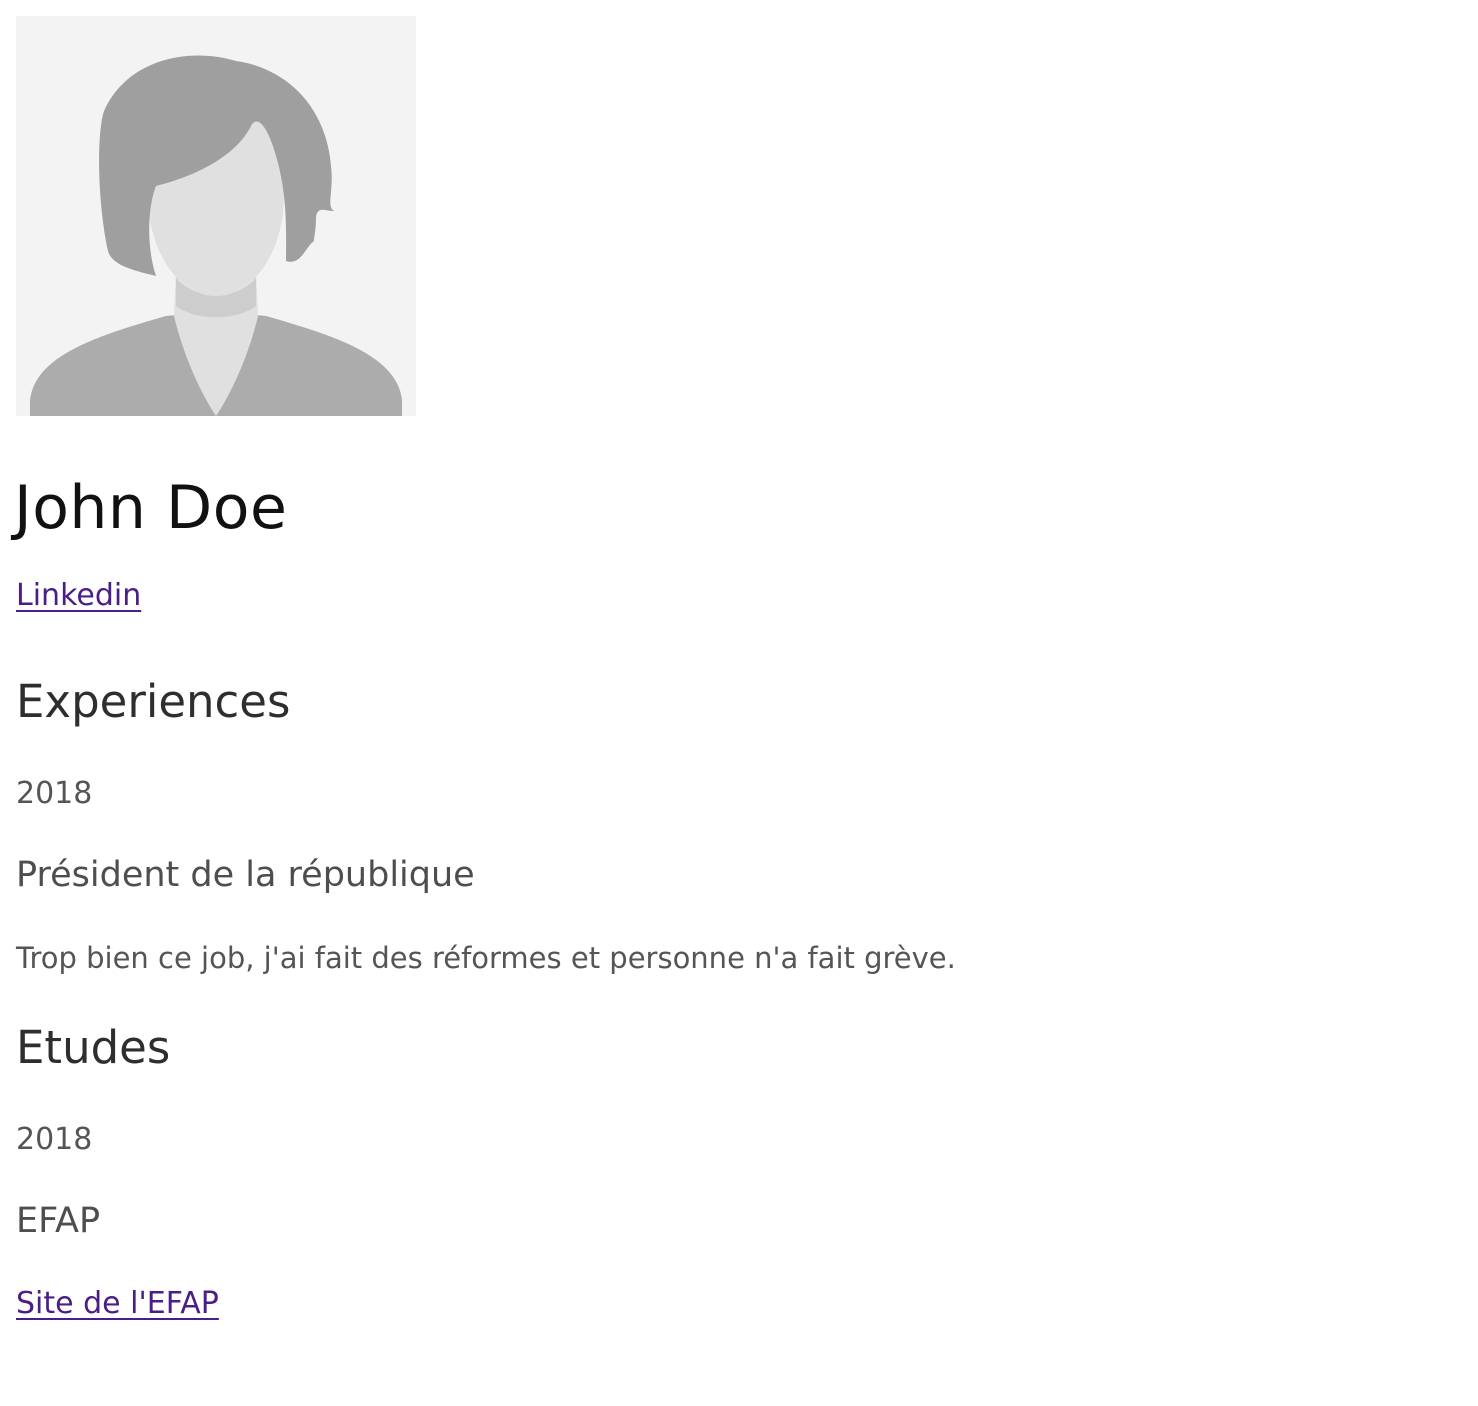 The image size is (1478, 1406). I want to click on linkedin-link: Linkedin, so click(78, 596).